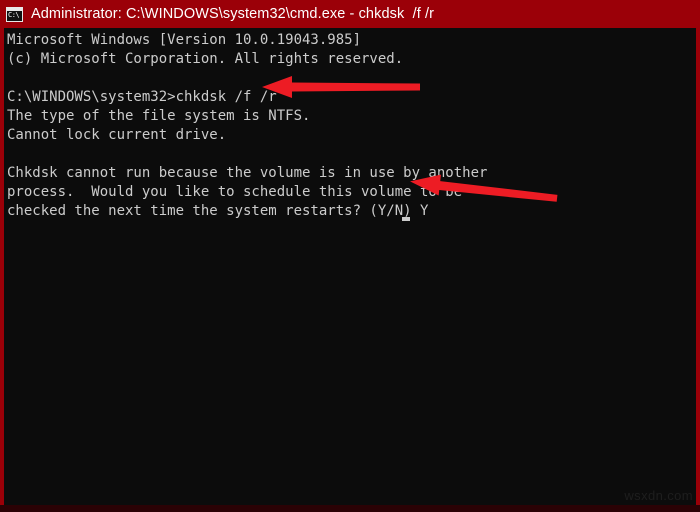 Image resolution: width=700 pixels, height=512 pixels. Describe the element at coordinates (350, 508) in the screenshot. I see `window-bottom-border` at that location.